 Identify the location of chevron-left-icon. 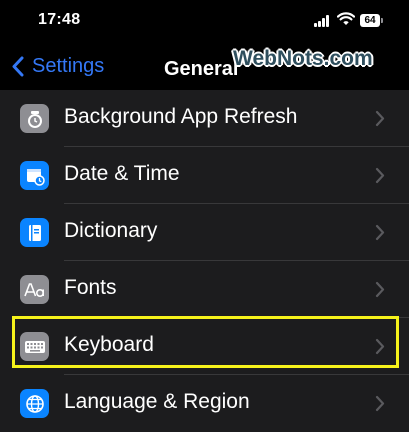
(18, 66).